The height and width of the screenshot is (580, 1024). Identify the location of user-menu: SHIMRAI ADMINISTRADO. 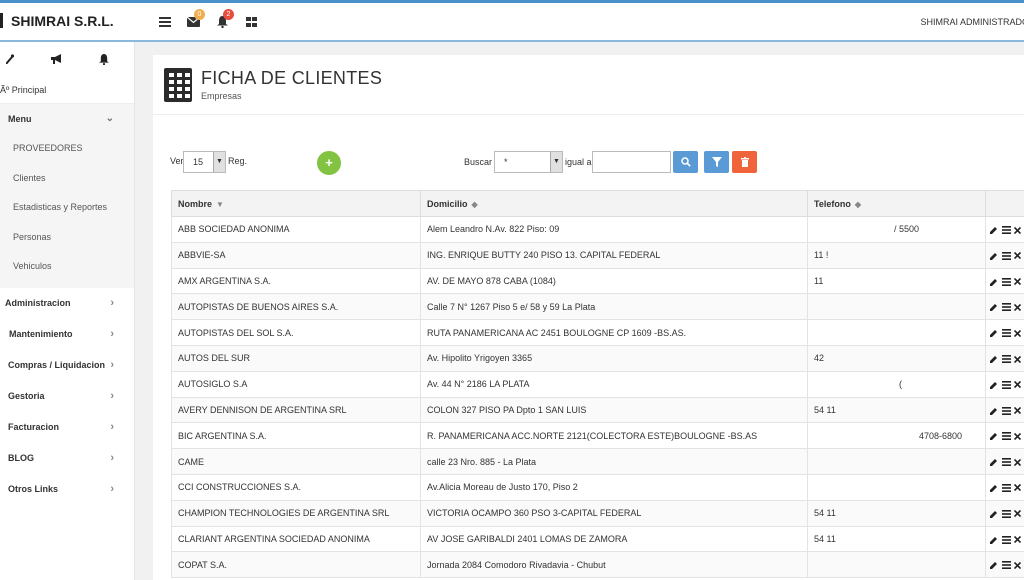
(972, 22).